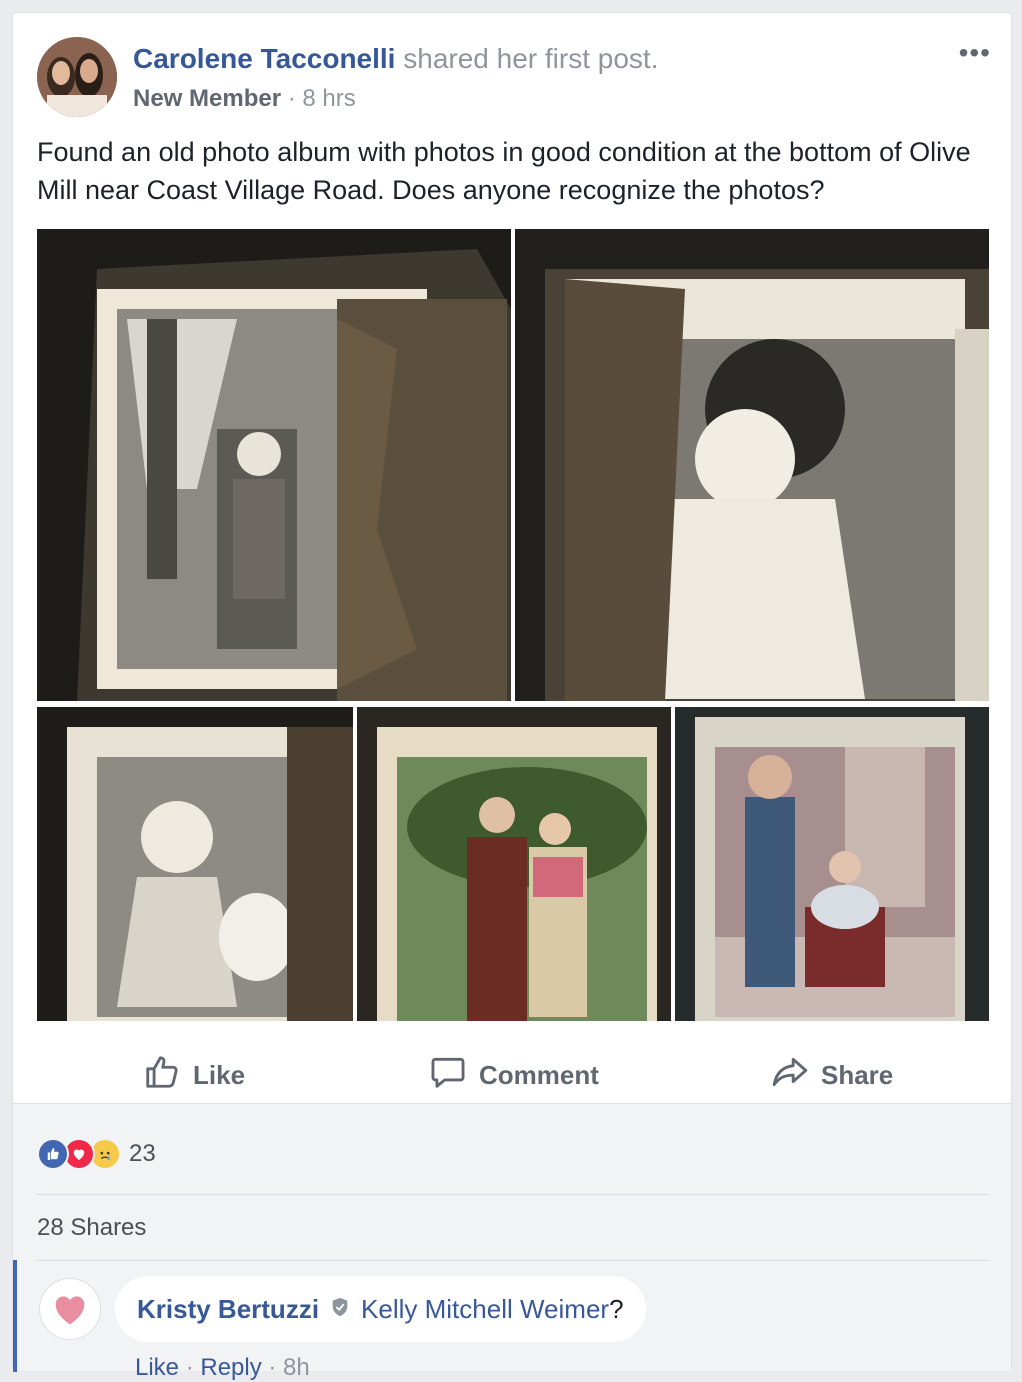  Describe the element at coordinates (328, 98) in the screenshot. I see `post-timestamp: 8 hrs` at that location.